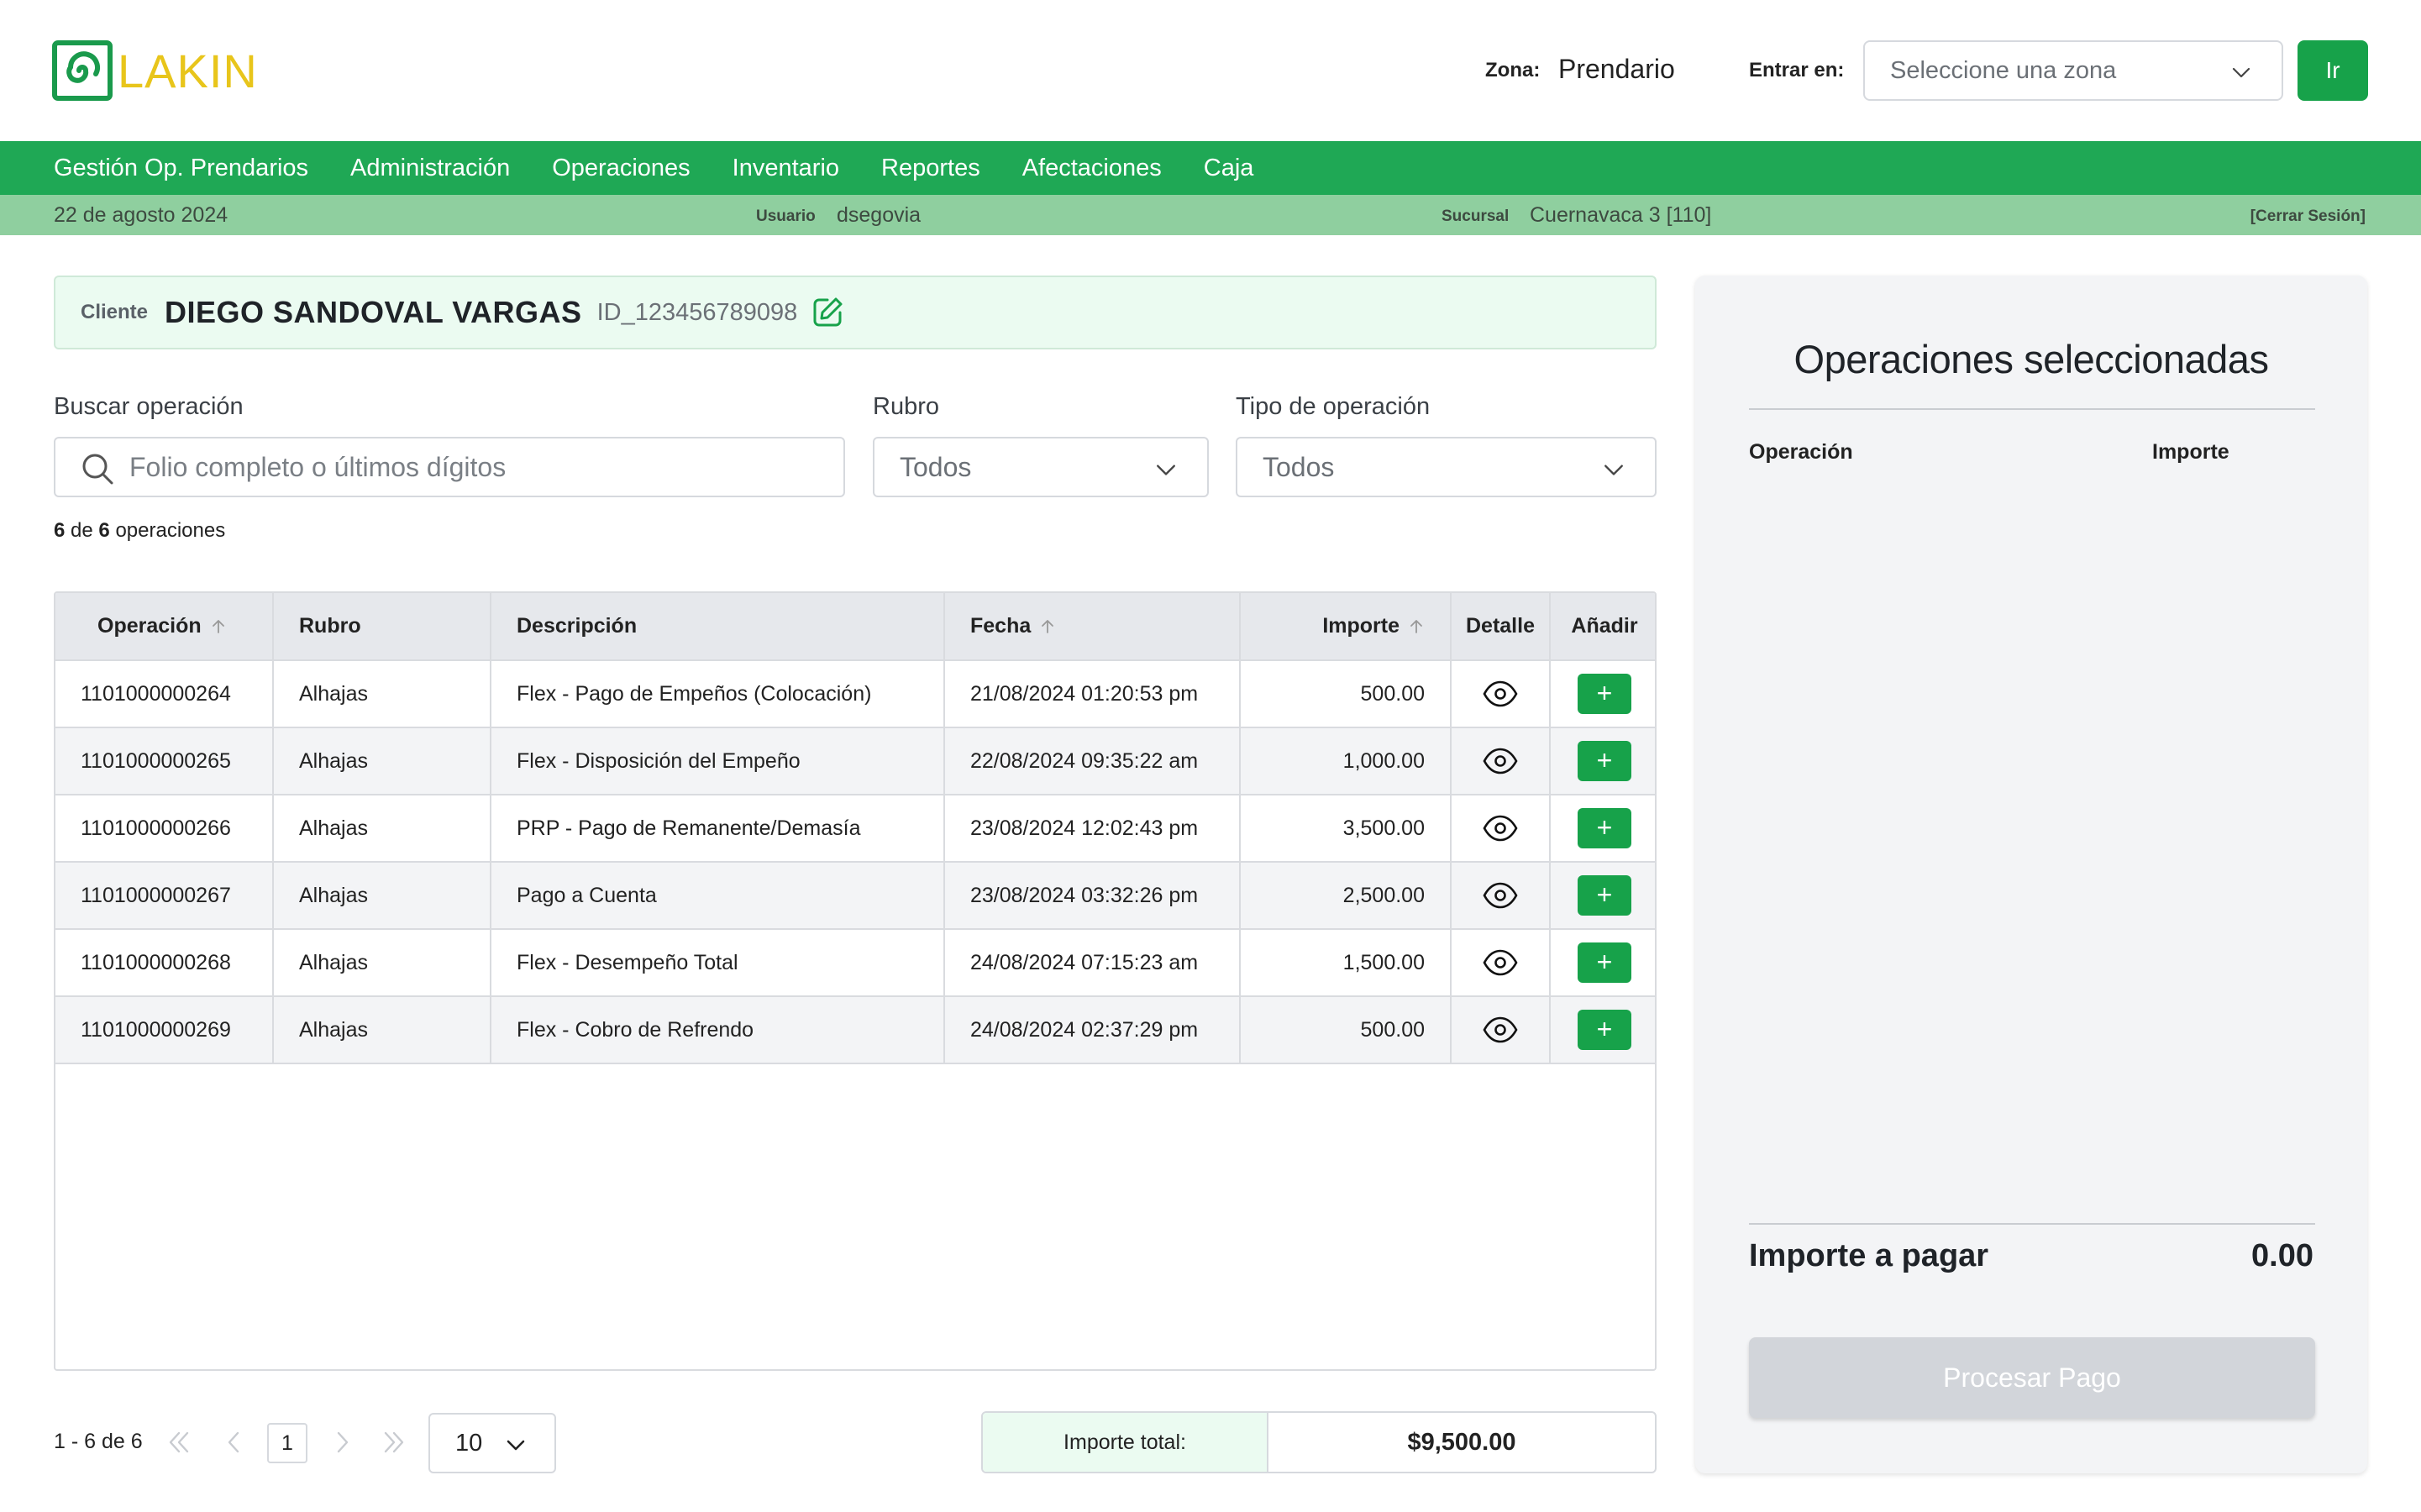 This screenshot has height=1512, width=2421. I want to click on panel-col-operacion: Operación, so click(1801, 452).